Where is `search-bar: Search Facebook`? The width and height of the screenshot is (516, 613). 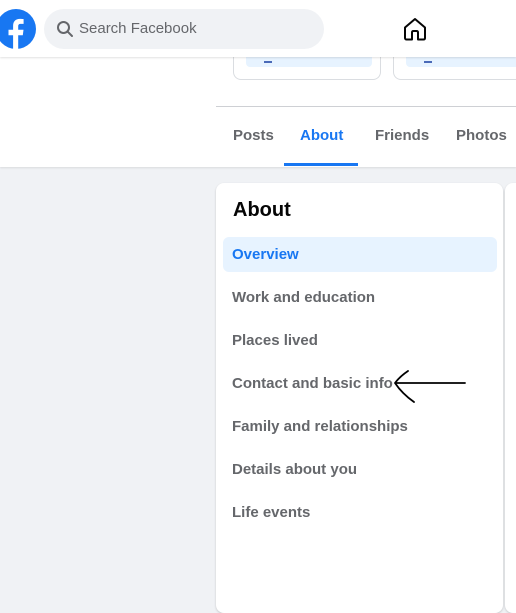 search-bar: Search Facebook is located at coordinates (184, 29).